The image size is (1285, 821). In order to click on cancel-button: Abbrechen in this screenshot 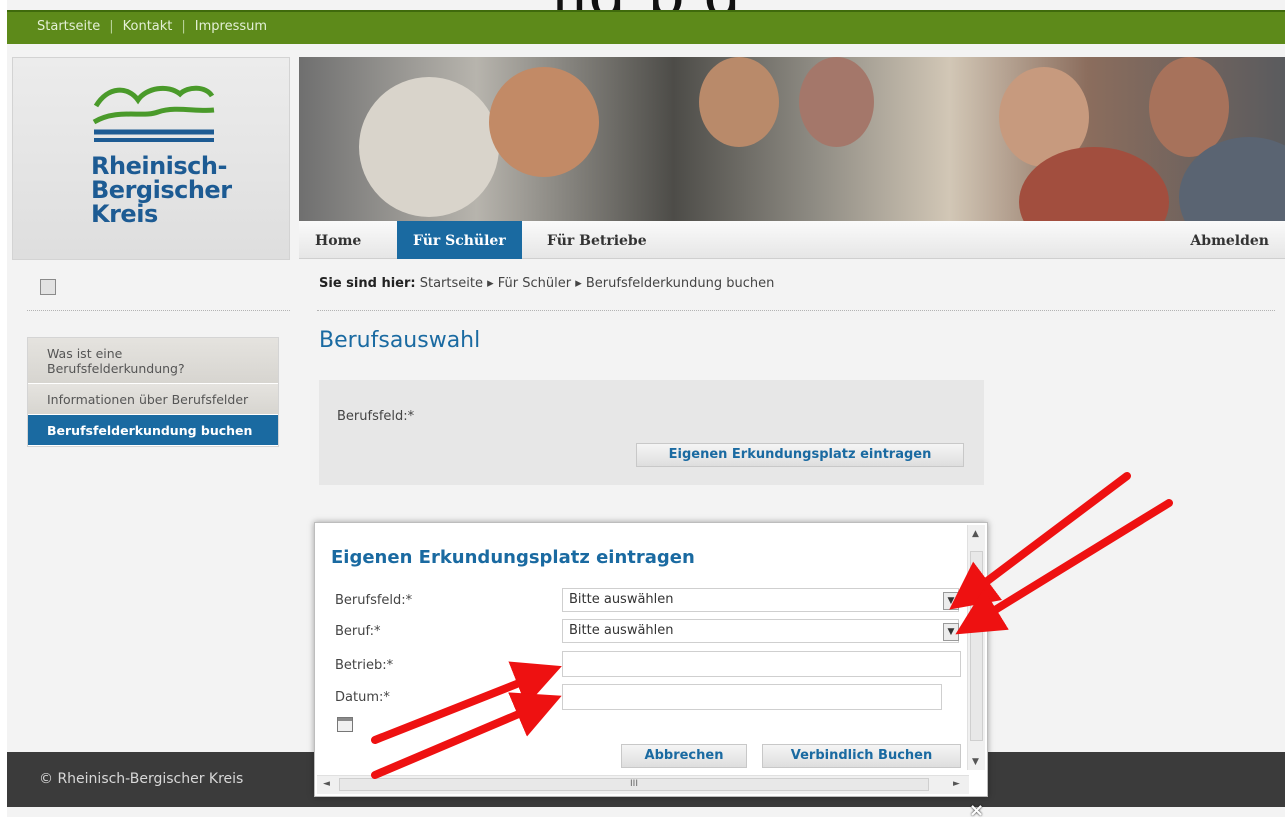, I will do `click(684, 756)`.